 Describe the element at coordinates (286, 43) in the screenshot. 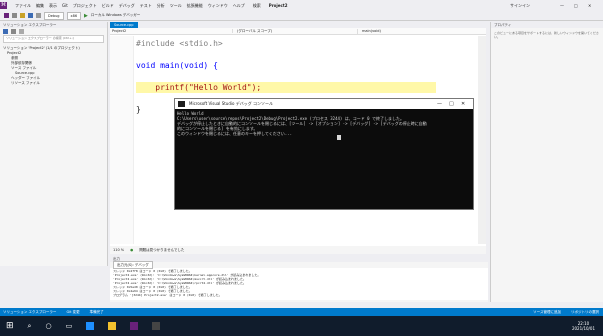

I see `code-line: #include <stdio.h>` at that location.